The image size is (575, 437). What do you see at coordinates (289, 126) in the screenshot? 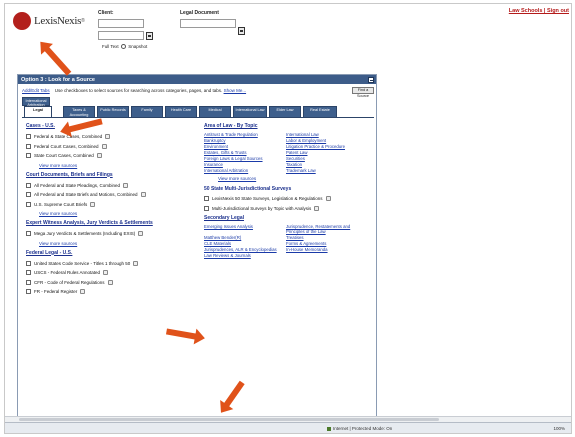
I see `area-of-law-heading: Area of Law - By Topic` at bounding box center [289, 126].